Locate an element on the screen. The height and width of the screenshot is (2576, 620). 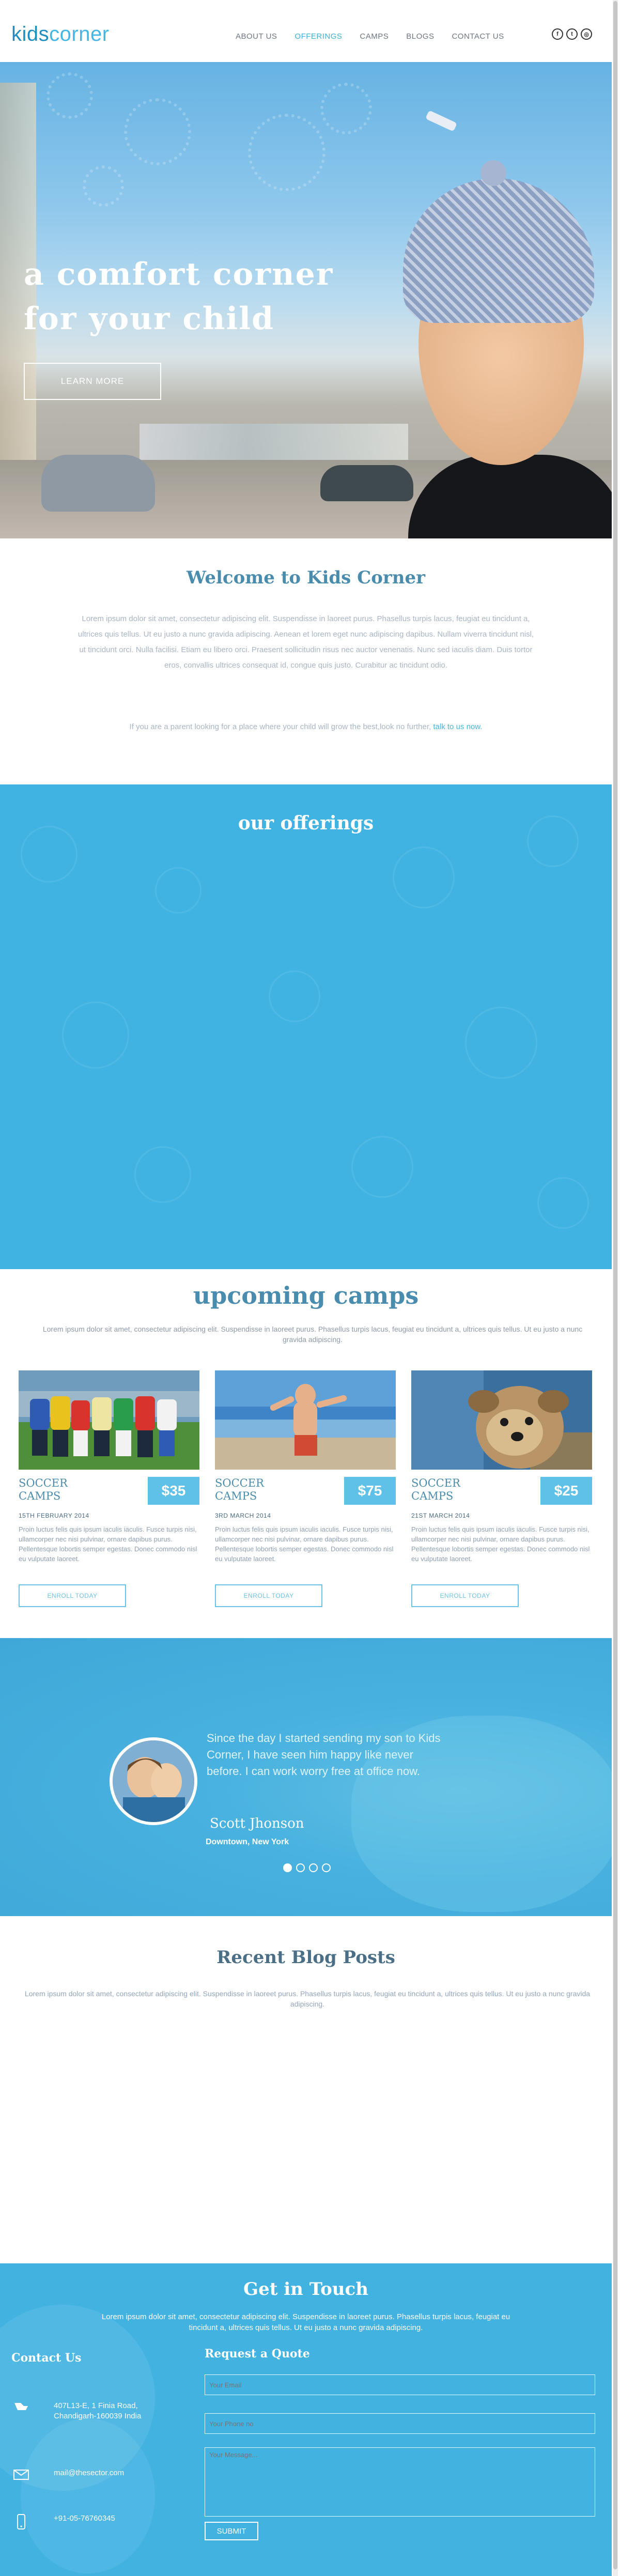
twitter-icon: t is located at coordinates (572, 34).